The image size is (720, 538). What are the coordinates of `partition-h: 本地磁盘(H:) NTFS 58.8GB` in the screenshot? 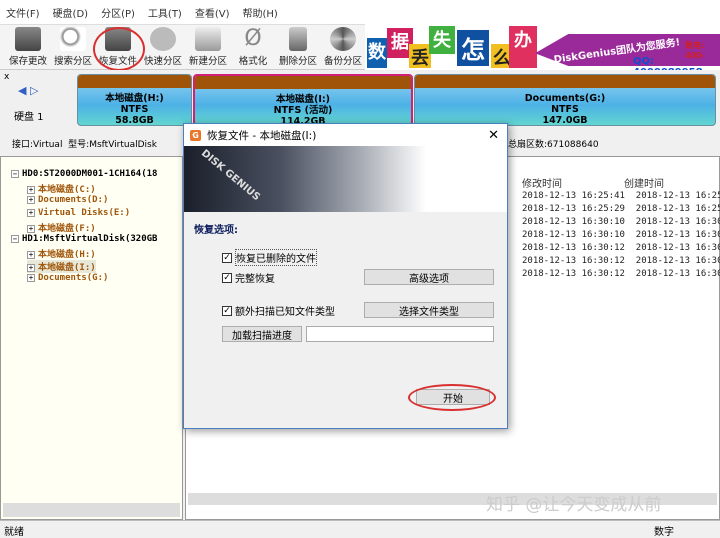 It's located at (134, 100).